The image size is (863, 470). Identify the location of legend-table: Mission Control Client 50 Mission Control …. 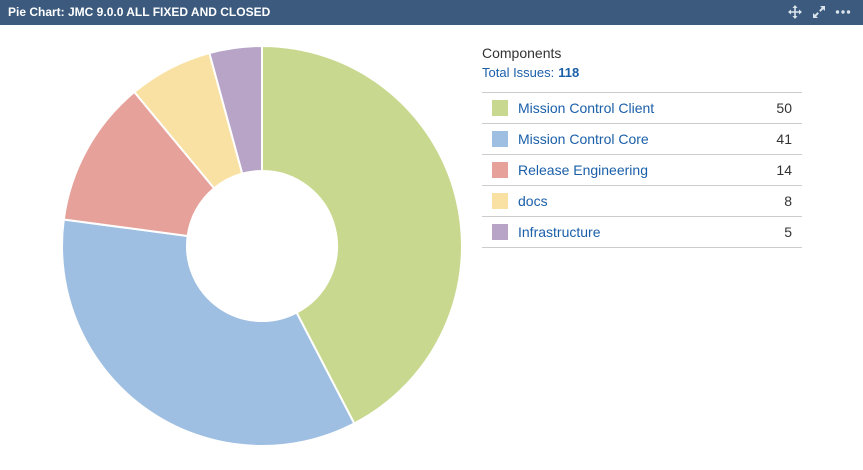
(642, 170).